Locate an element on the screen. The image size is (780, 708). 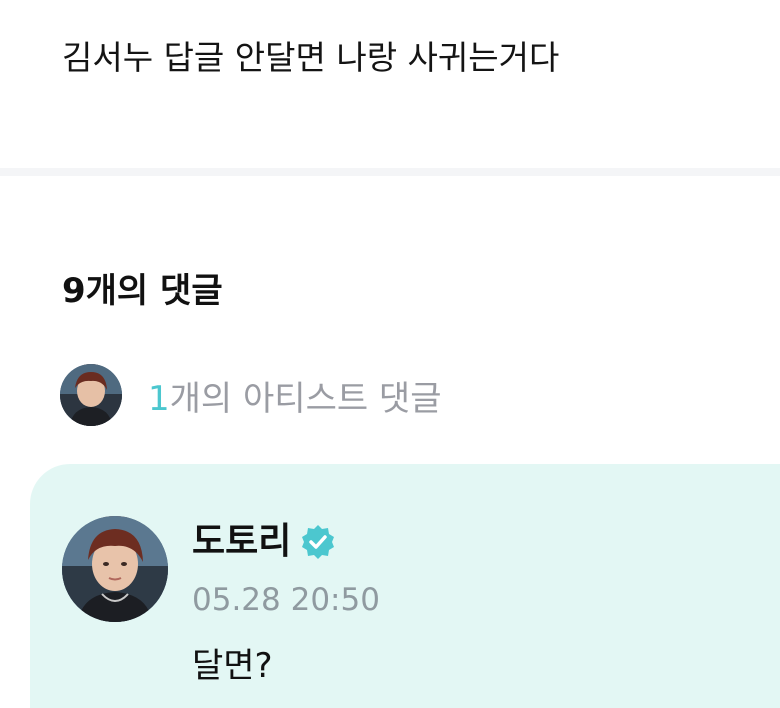
artist-comments-filter: 1개의 아티스트 댓글 is located at coordinates (251, 395).